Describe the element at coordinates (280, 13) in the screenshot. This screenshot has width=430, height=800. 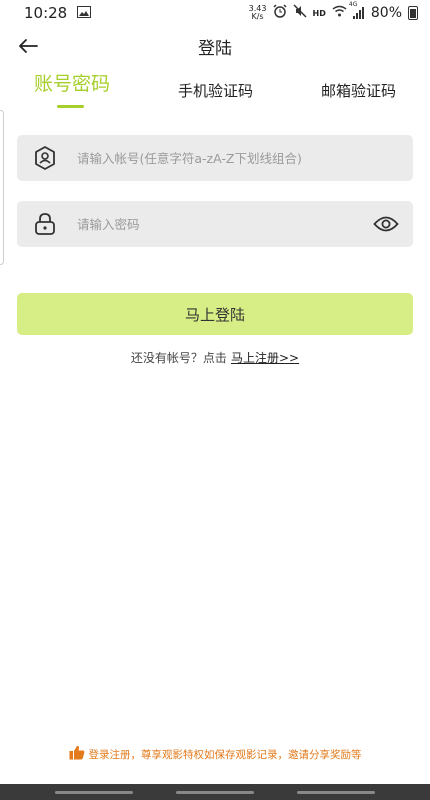
I see `alarm-icon` at that location.